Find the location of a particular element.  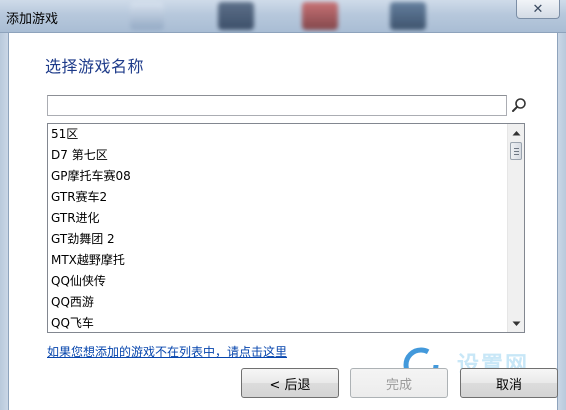

list-item: QQ仙侠传 is located at coordinates (278, 281).